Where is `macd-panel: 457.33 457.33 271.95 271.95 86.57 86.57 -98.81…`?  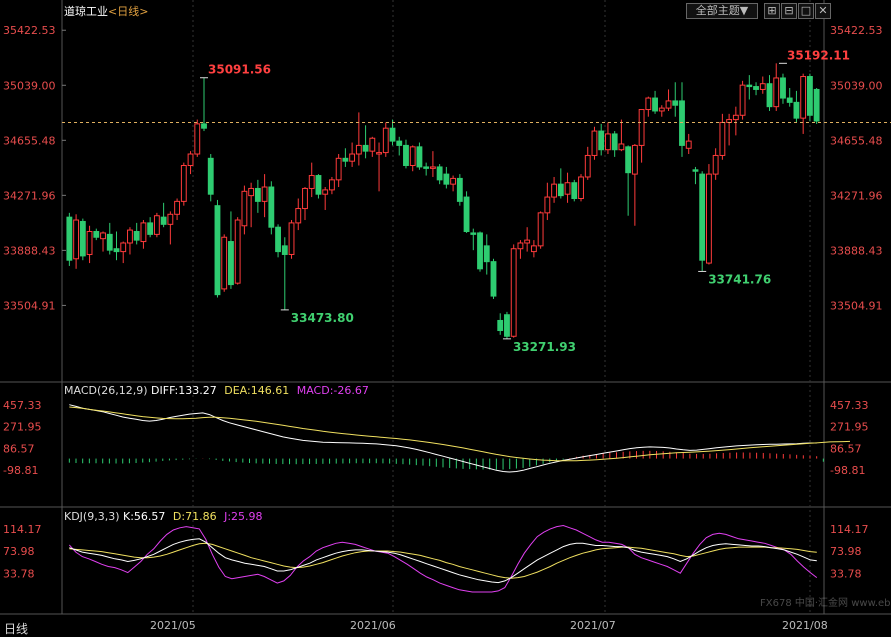
macd-panel: 457.33 457.33 271.95 271.95 86.57 86.57 -98.81… is located at coordinates (436, 438).